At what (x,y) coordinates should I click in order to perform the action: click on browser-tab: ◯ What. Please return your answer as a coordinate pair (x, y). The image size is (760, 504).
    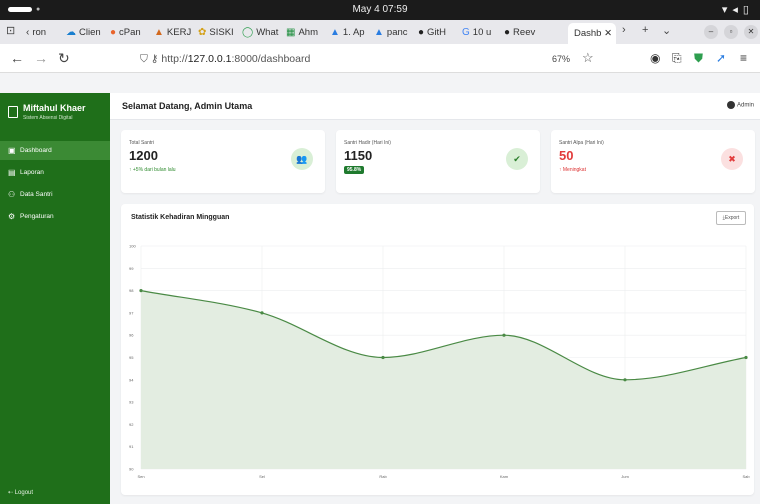
    Looking at the image, I should click on (262, 32).